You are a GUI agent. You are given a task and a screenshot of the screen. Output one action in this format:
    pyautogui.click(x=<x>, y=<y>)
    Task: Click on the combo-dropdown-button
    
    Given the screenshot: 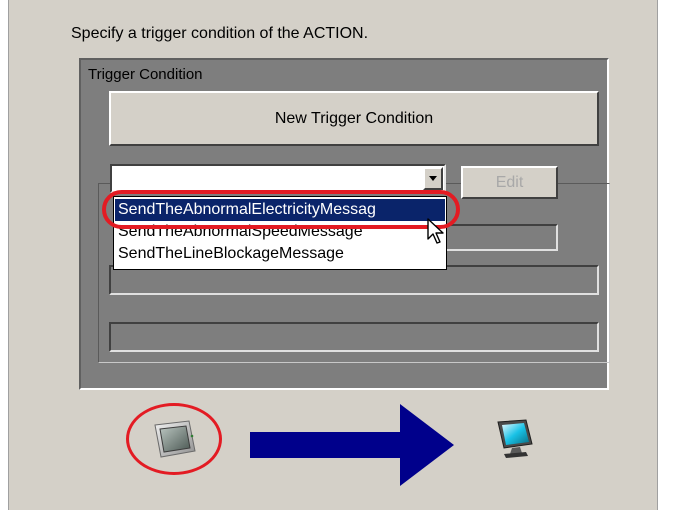 What is the action you would take?
    pyautogui.click(x=433, y=178)
    